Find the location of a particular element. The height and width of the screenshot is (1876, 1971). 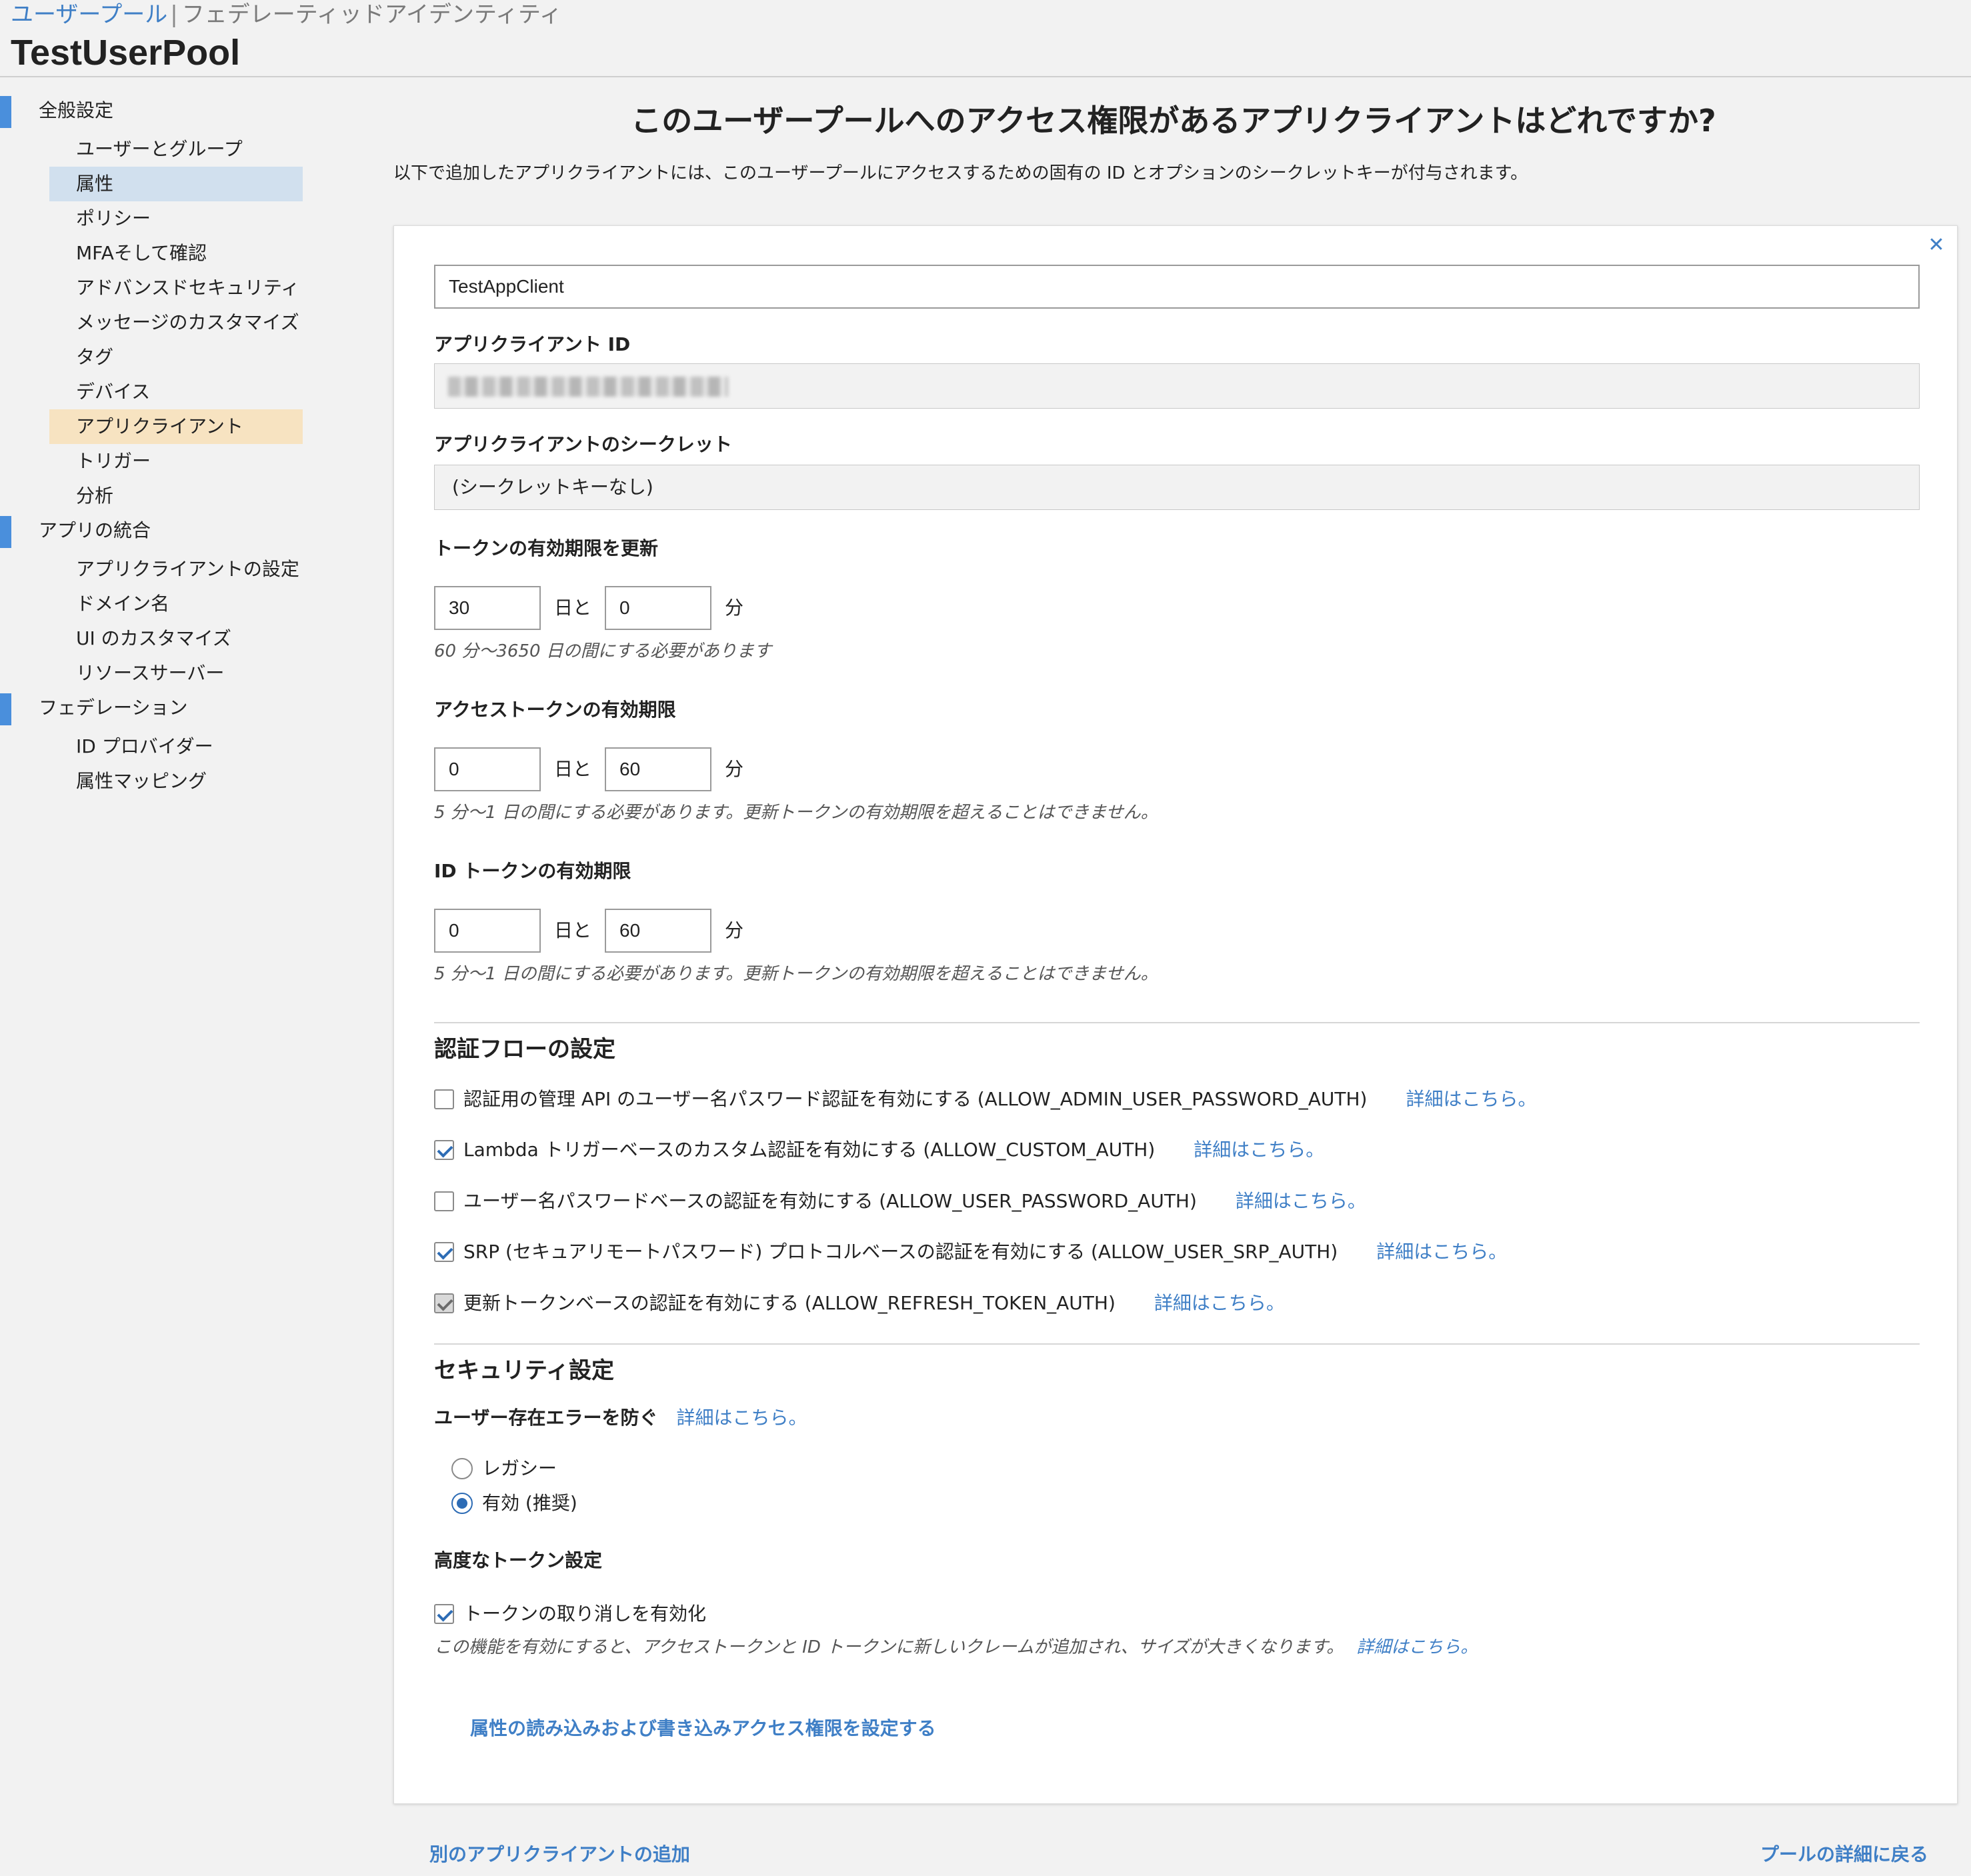

radio-option-legacy: レガシー is located at coordinates (504, 1468).